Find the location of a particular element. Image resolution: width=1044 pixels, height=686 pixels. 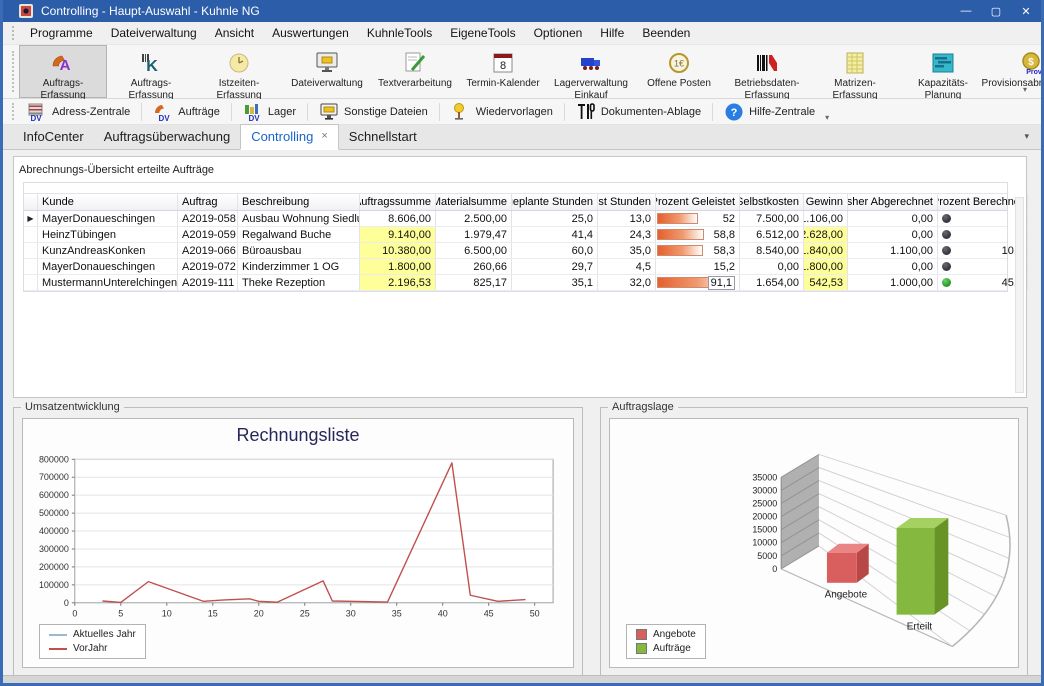

quickbar-button-dokumenten-ablage: Dokumenten-Ablage is located at coordinates (638, 111).